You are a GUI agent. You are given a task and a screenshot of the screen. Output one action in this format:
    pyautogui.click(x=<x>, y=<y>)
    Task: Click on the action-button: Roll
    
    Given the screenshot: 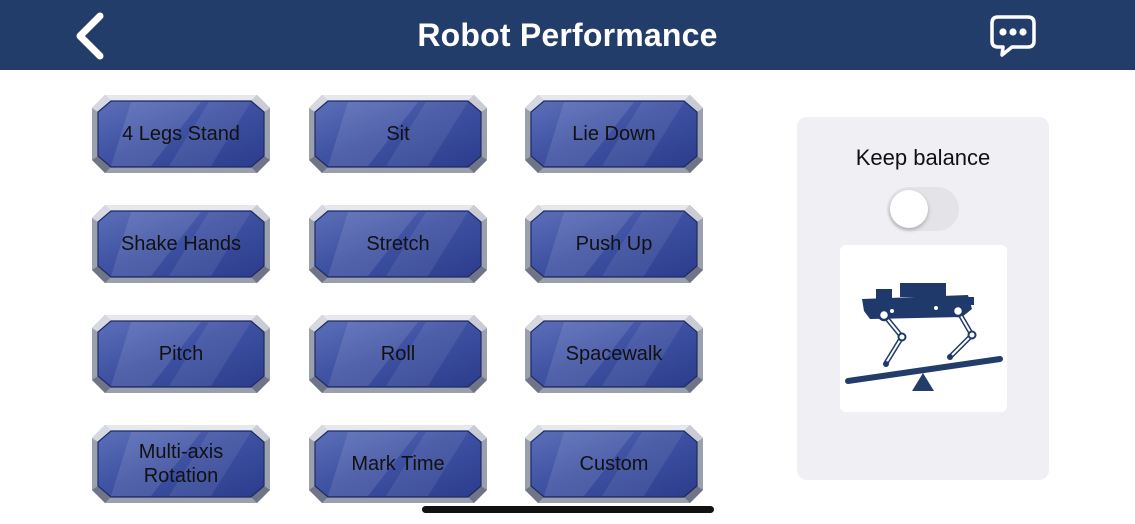 What is the action you would take?
    pyautogui.click(x=398, y=354)
    